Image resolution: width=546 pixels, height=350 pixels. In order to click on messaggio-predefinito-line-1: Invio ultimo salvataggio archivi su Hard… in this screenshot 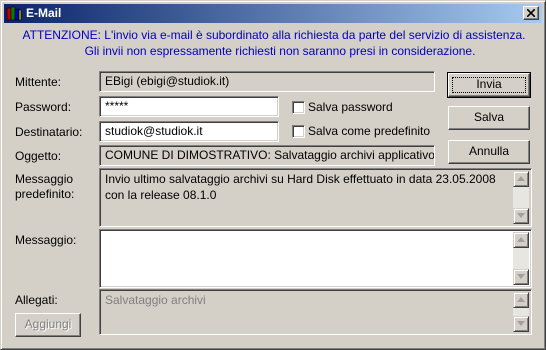, I will do `click(300, 179)`.